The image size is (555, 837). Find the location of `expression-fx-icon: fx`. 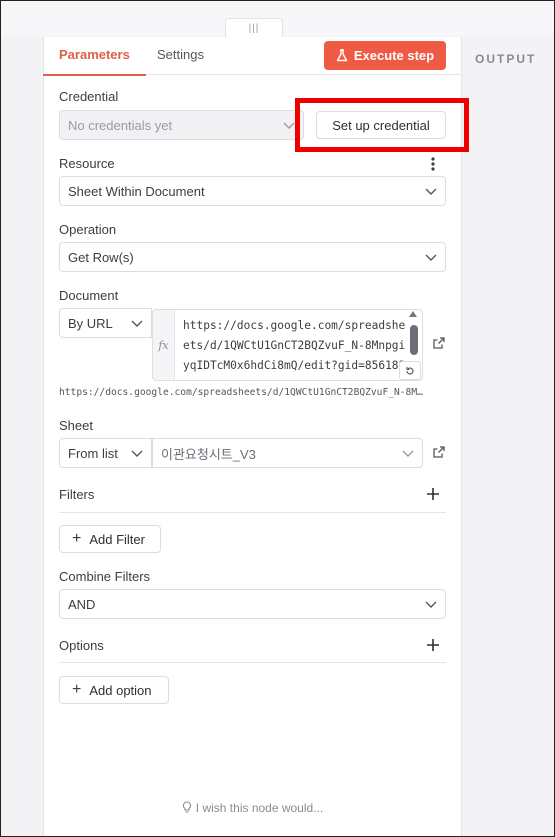

expression-fx-icon: fx is located at coordinates (164, 345).